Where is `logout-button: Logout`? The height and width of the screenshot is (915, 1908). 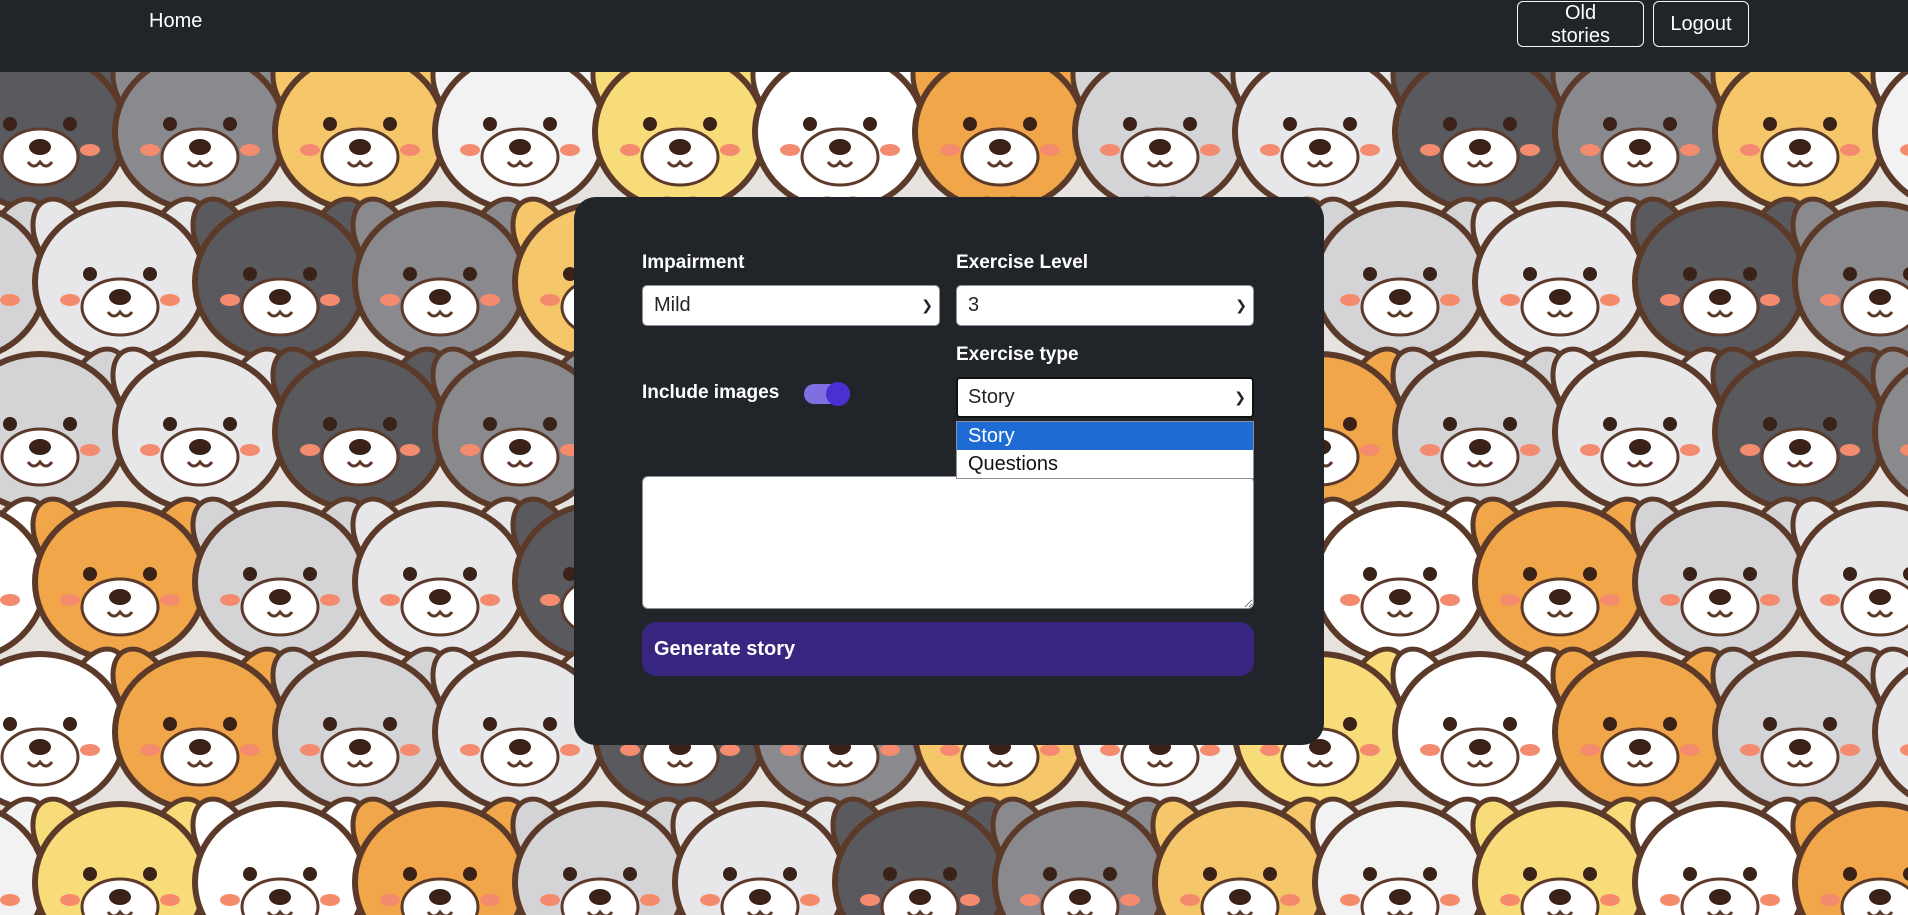 logout-button: Logout is located at coordinates (1701, 24).